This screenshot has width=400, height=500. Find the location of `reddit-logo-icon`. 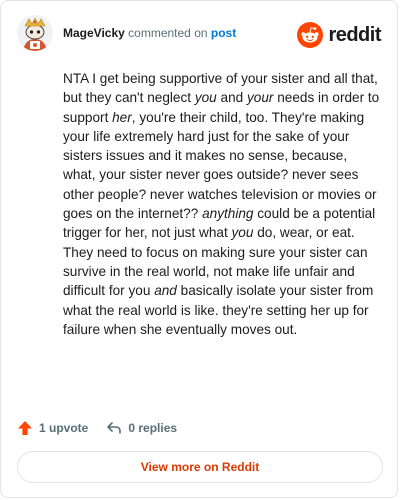

reddit-logo-icon is located at coordinates (310, 35).